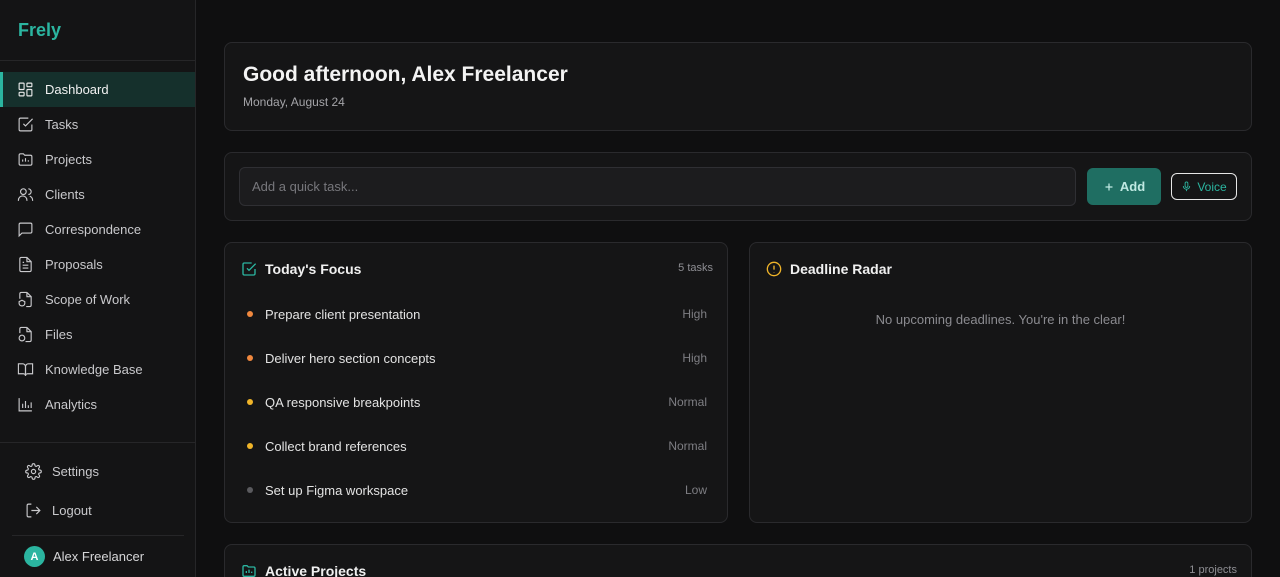 The width and height of the screenshot is (1280, 577). What do you see at coordinates (25, 229) in the screenshot?
I see `message-icon` at bounding box center [25, 229].